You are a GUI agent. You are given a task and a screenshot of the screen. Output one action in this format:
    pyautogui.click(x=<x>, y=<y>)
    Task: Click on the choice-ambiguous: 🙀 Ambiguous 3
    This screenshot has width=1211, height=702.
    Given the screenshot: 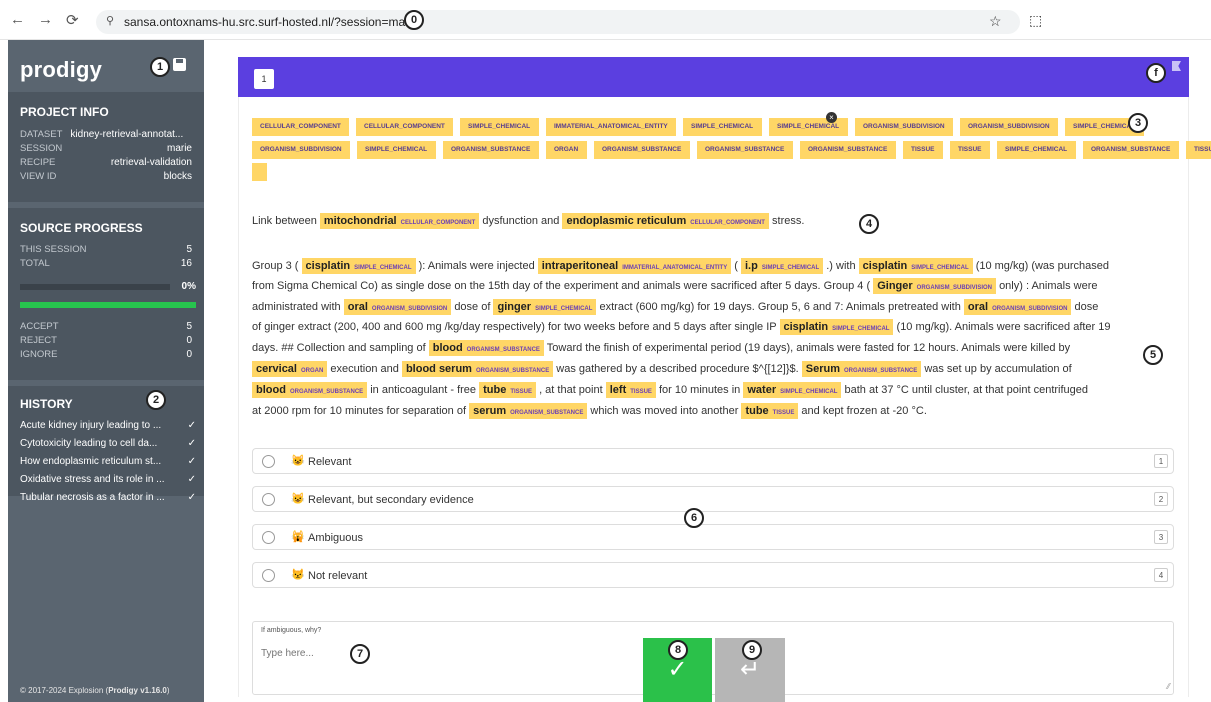 What is the action you would take?
    pyautogui.click(x=713, y=537)
    